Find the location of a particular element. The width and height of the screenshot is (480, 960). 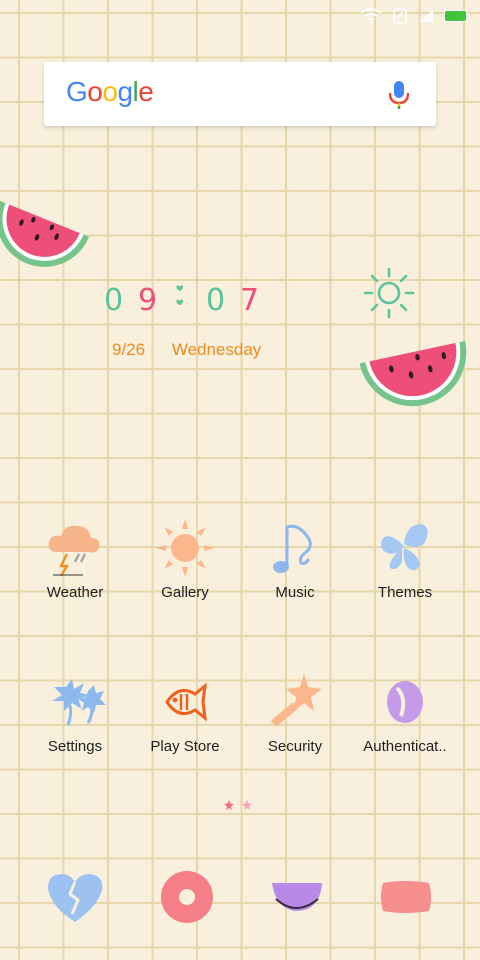

clock-hour-tens: 0 is located at coordinates (113, 300).